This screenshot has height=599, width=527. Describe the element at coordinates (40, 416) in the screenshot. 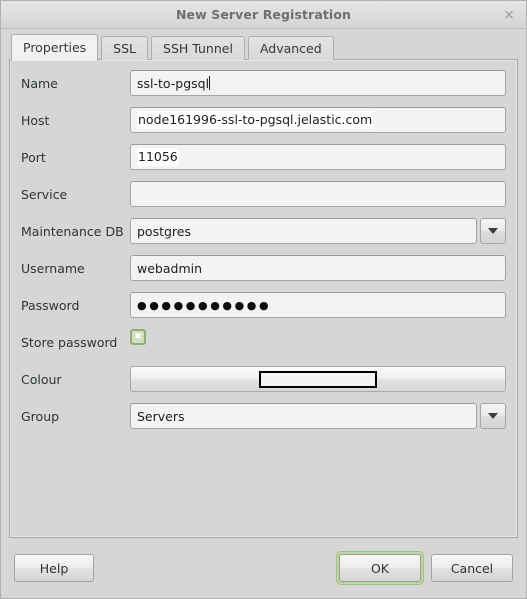

I see `group-label: Group` at that location.